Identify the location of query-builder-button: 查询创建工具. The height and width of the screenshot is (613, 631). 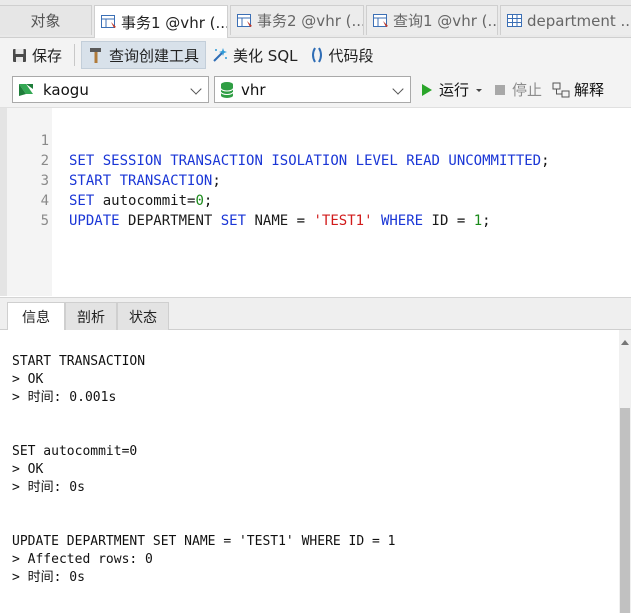
(144, 55).